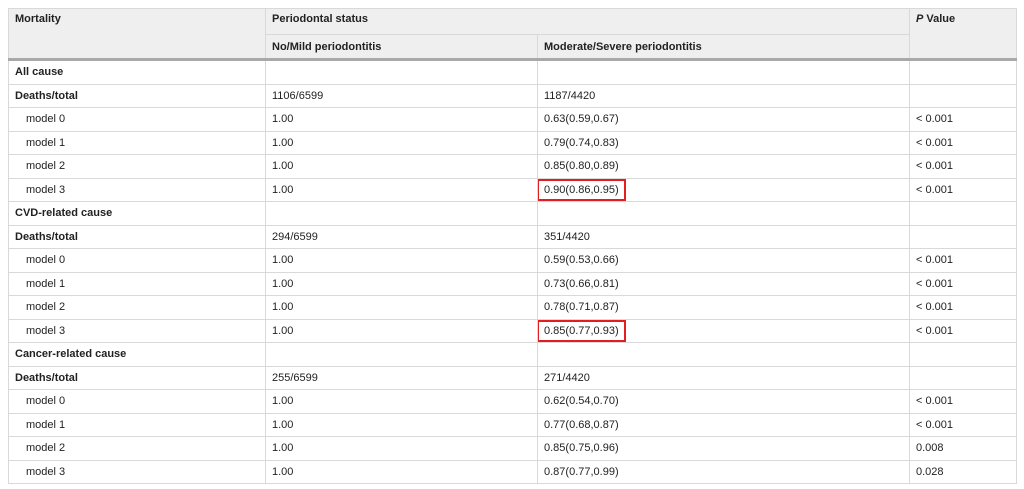 The image size is (1024, 489). I want to click on section-row: All cause, so click(512, 72).